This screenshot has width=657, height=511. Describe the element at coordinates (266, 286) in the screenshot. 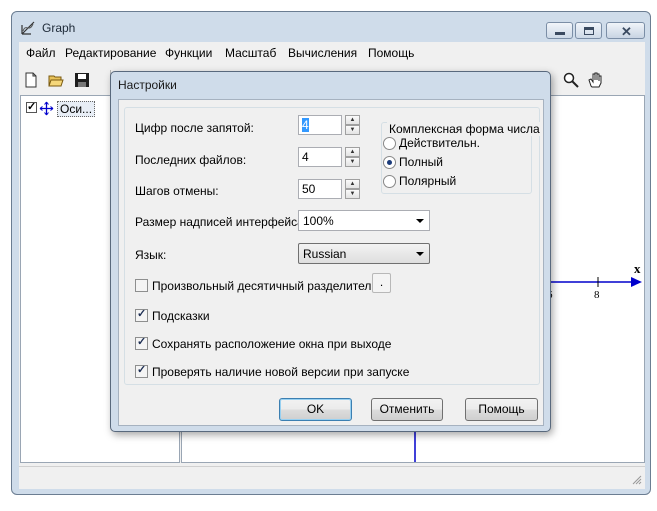

I see `custom-separator-label: Произвольный десятичный разделитель:` at that location.